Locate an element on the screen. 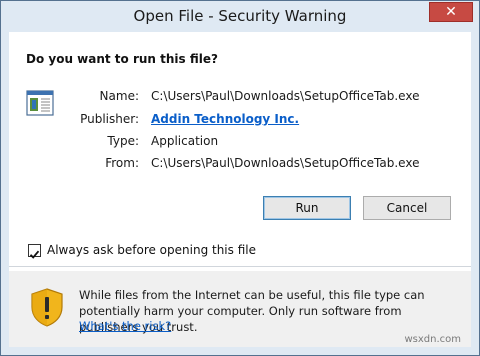  run-button: Run is located at coordinates (307, 208).